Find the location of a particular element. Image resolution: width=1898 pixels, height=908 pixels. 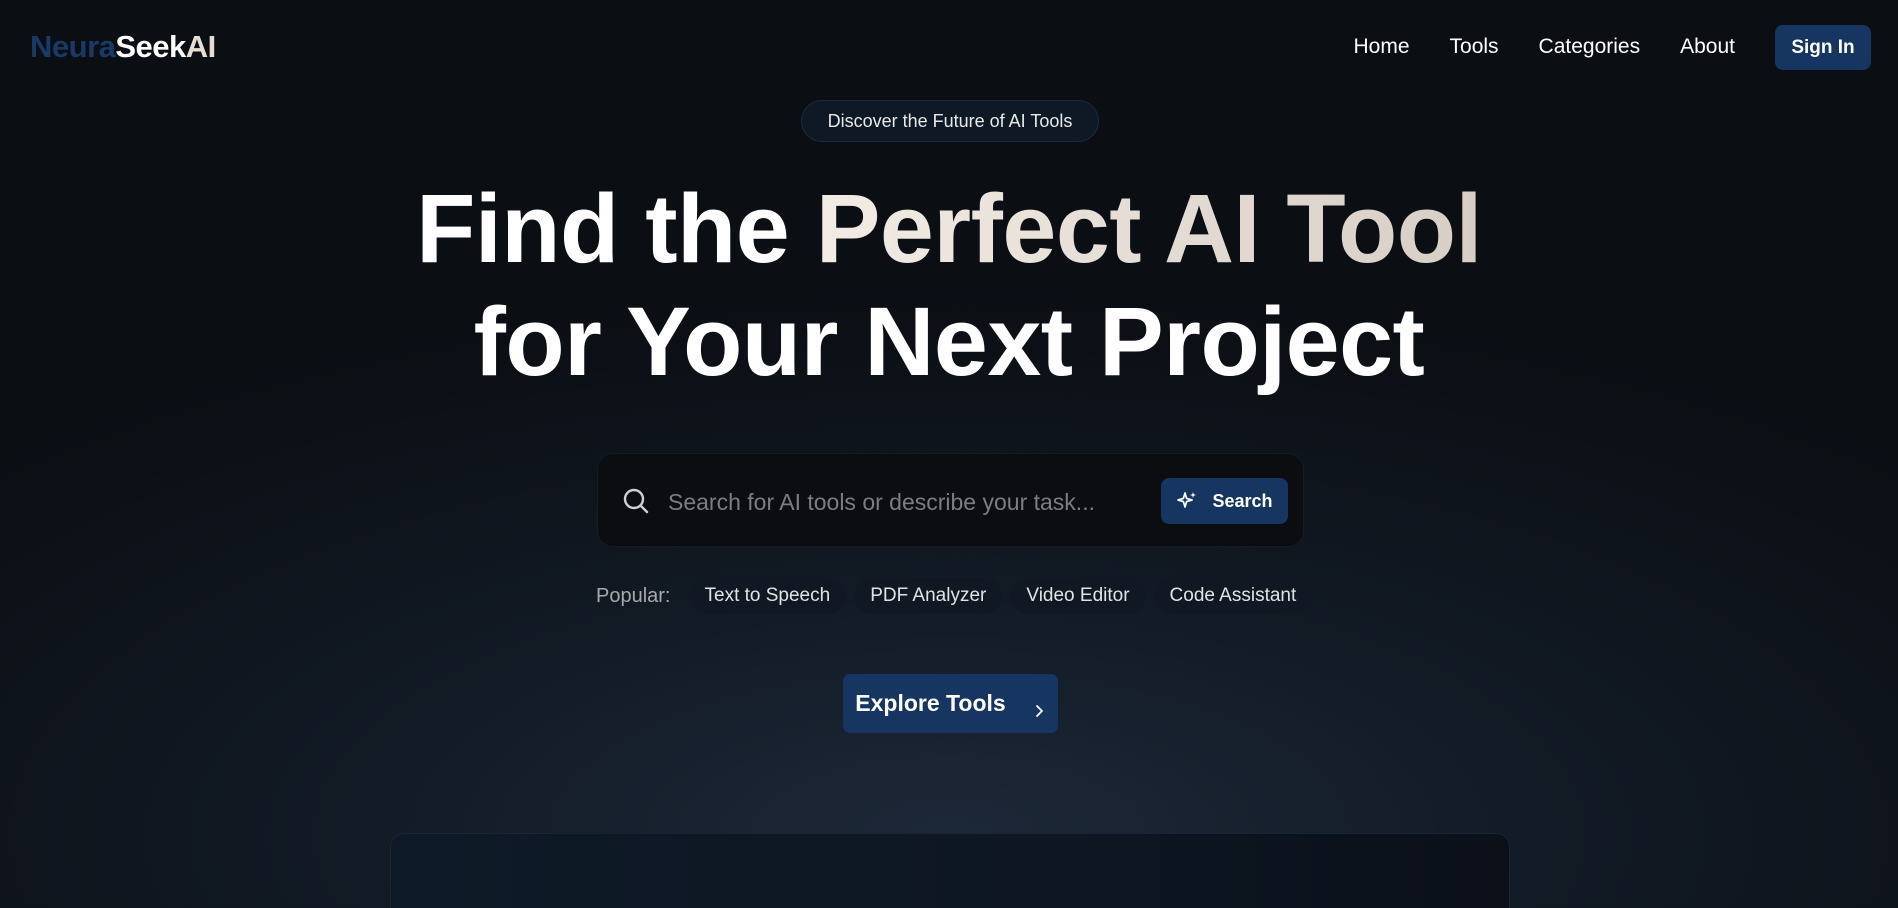

search-button-label: Search is located at coordinates (1242, 500).